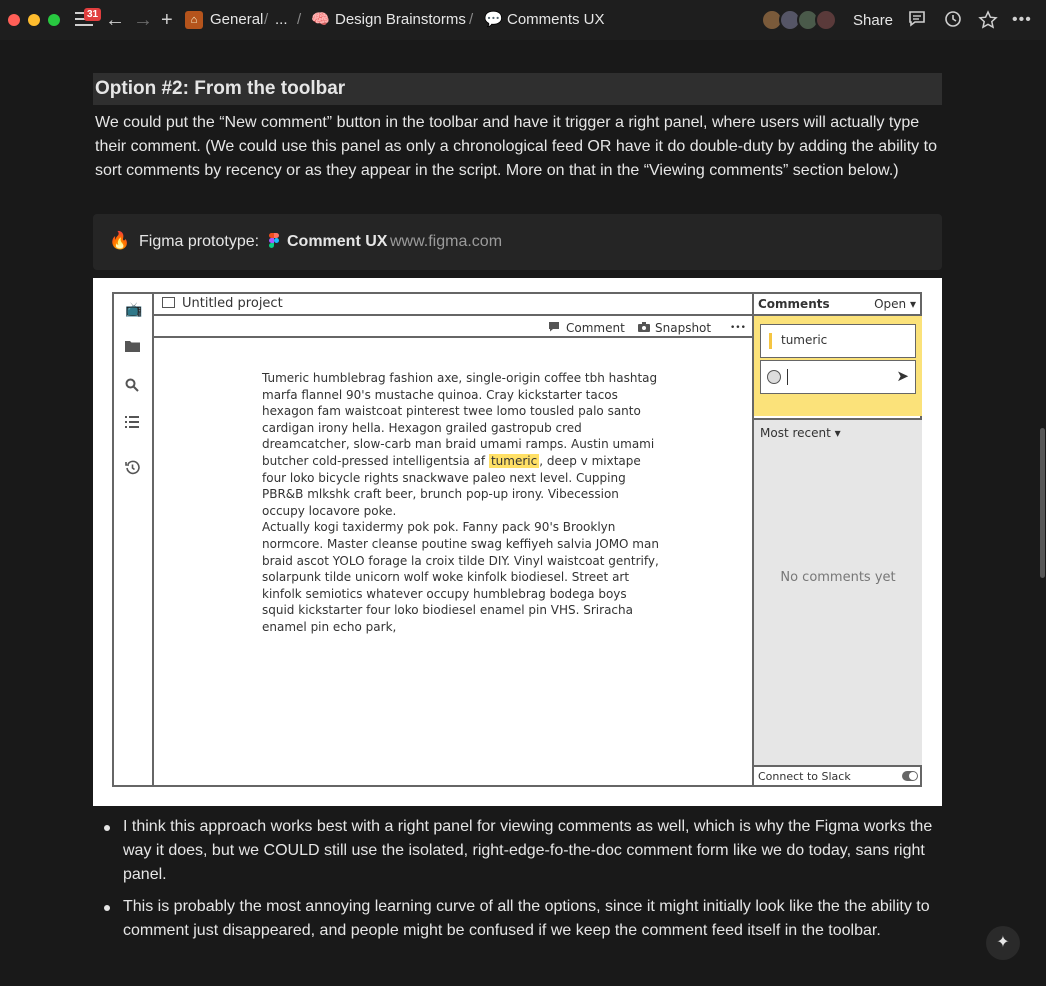 This screenshot has width=1046, height=986. I want to click on mockup-toolbar: Comment Snapshot •••, so click(453, 328).